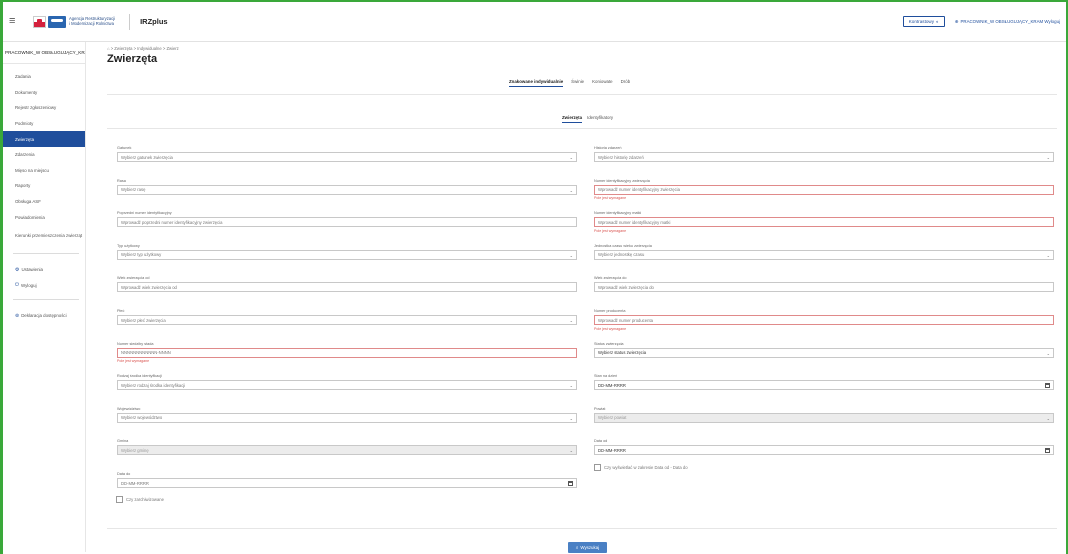 The height and width of the screenshot is (554, 1068). What do you see at coordinates (142, 418) in the screenshot?
I see `field-placeholder: Wybierz województwo` at bounding box center [142, 418].